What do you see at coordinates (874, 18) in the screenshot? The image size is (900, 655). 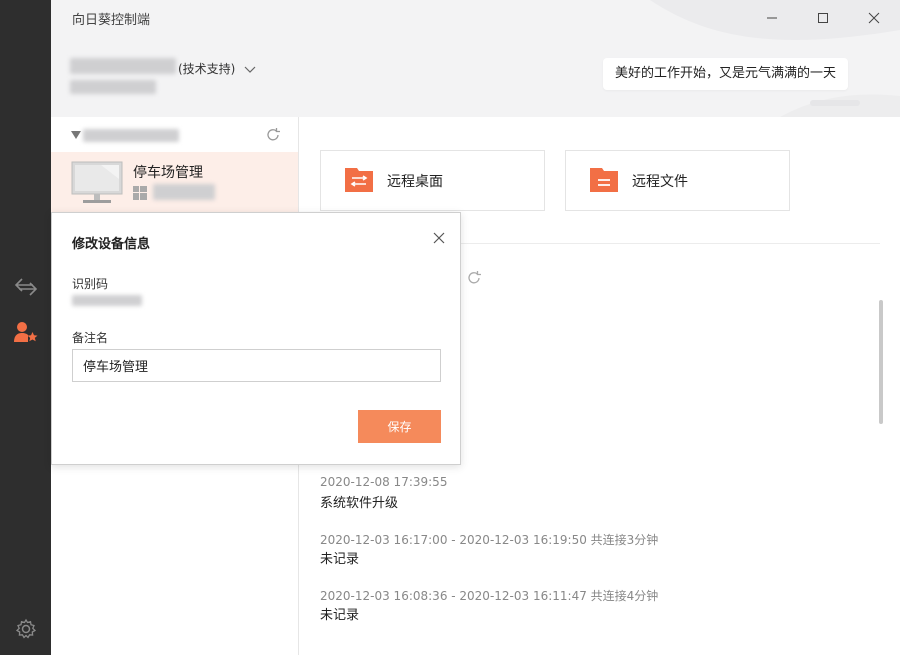 I see `close-icon` at bounding box center [874, 18].